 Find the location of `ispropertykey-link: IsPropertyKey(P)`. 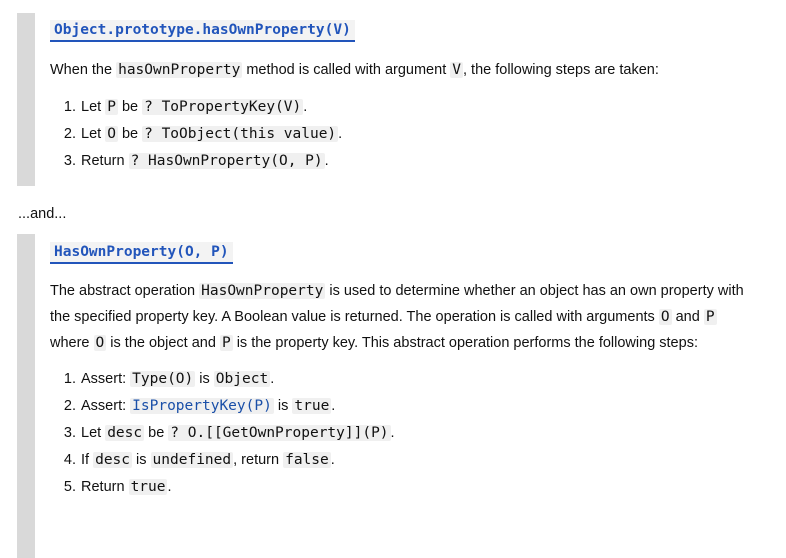

ispropertykey-link: IsPropertyKey(P) is located at coordinates (202, 406).